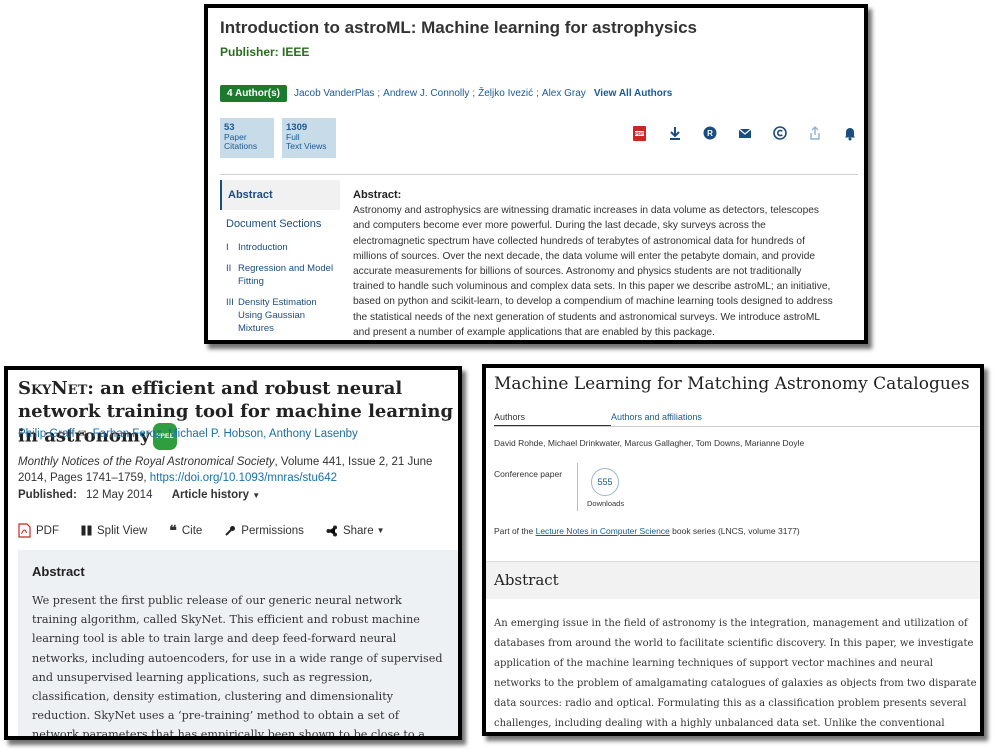 The width and height of the screenshot is (997, 750). Describe the element at coordinates (274, 224) in the screenshot. I see `sidebar-section-header: Document Sections` at that location.